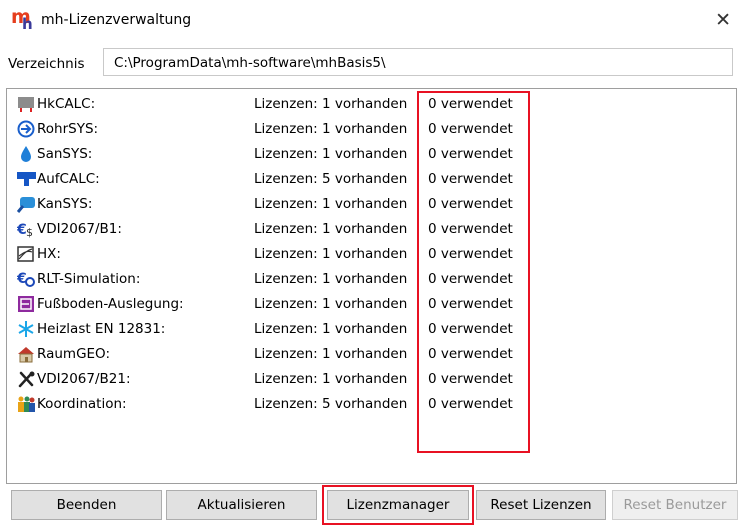 Image resolution: width=741 pixels, height=525 pixels. Describe the element at coordinates (79, 229) in the screenshot. I see `product-name: VDI2067/B1:` at that location.